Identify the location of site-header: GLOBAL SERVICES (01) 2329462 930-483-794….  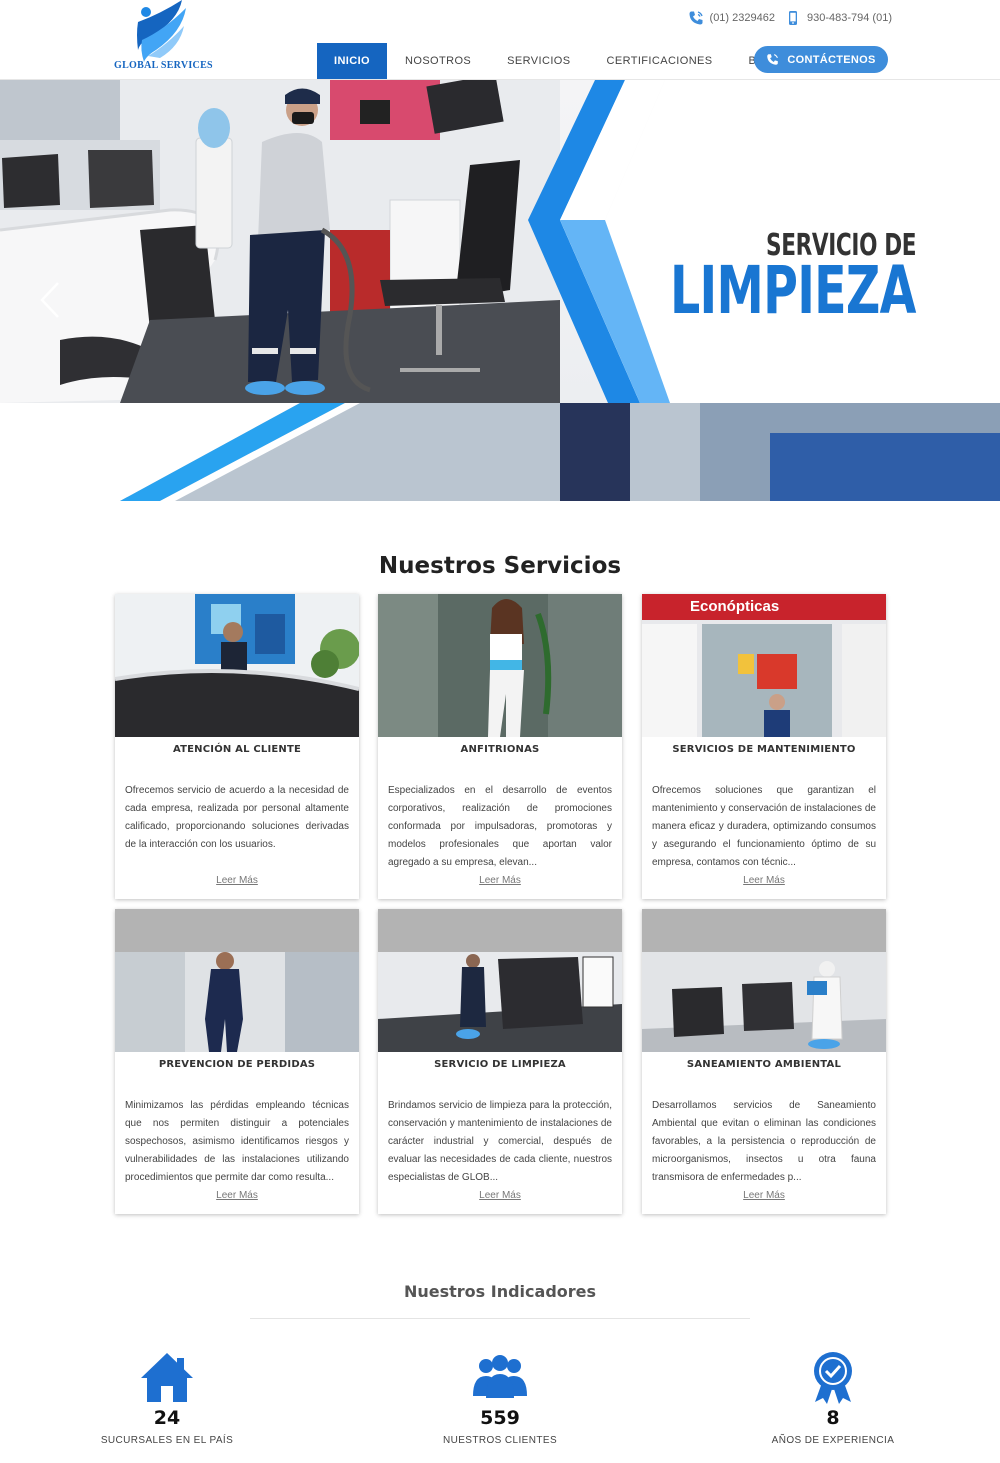
(500, 40).